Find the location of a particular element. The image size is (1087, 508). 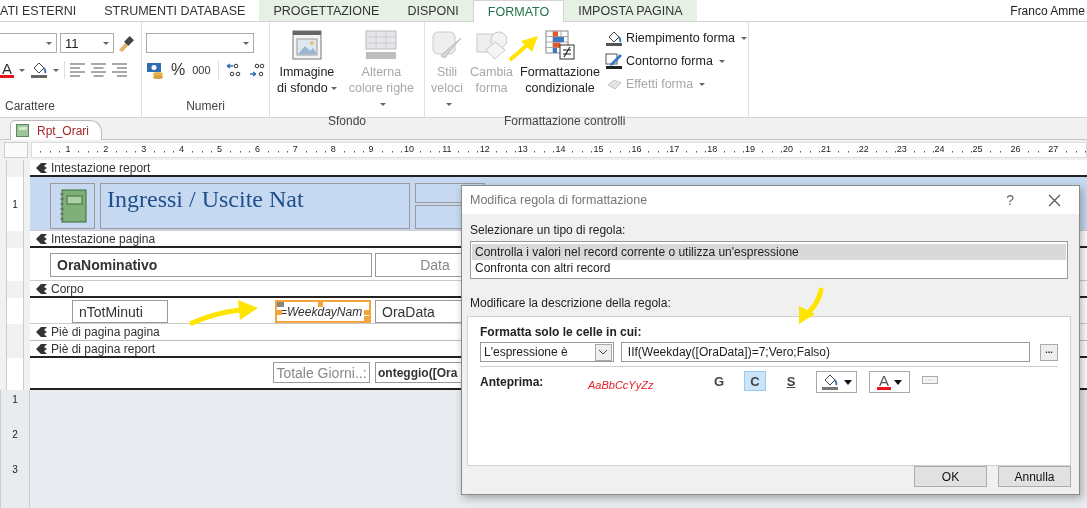

group-label: Numeri is located at coordinates (205, 107).